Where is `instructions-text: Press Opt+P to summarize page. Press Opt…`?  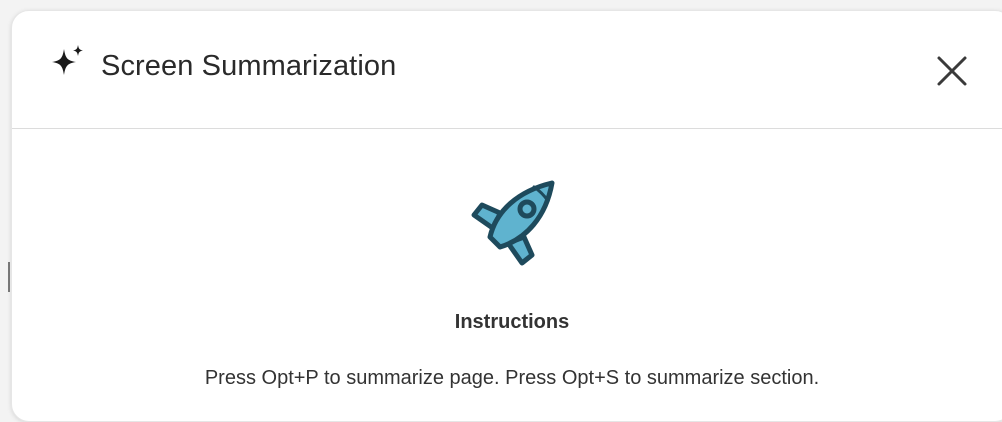
instructions-text: Press Opt+P to summarize page. Press Opt… is located at coordinates (512, 378).